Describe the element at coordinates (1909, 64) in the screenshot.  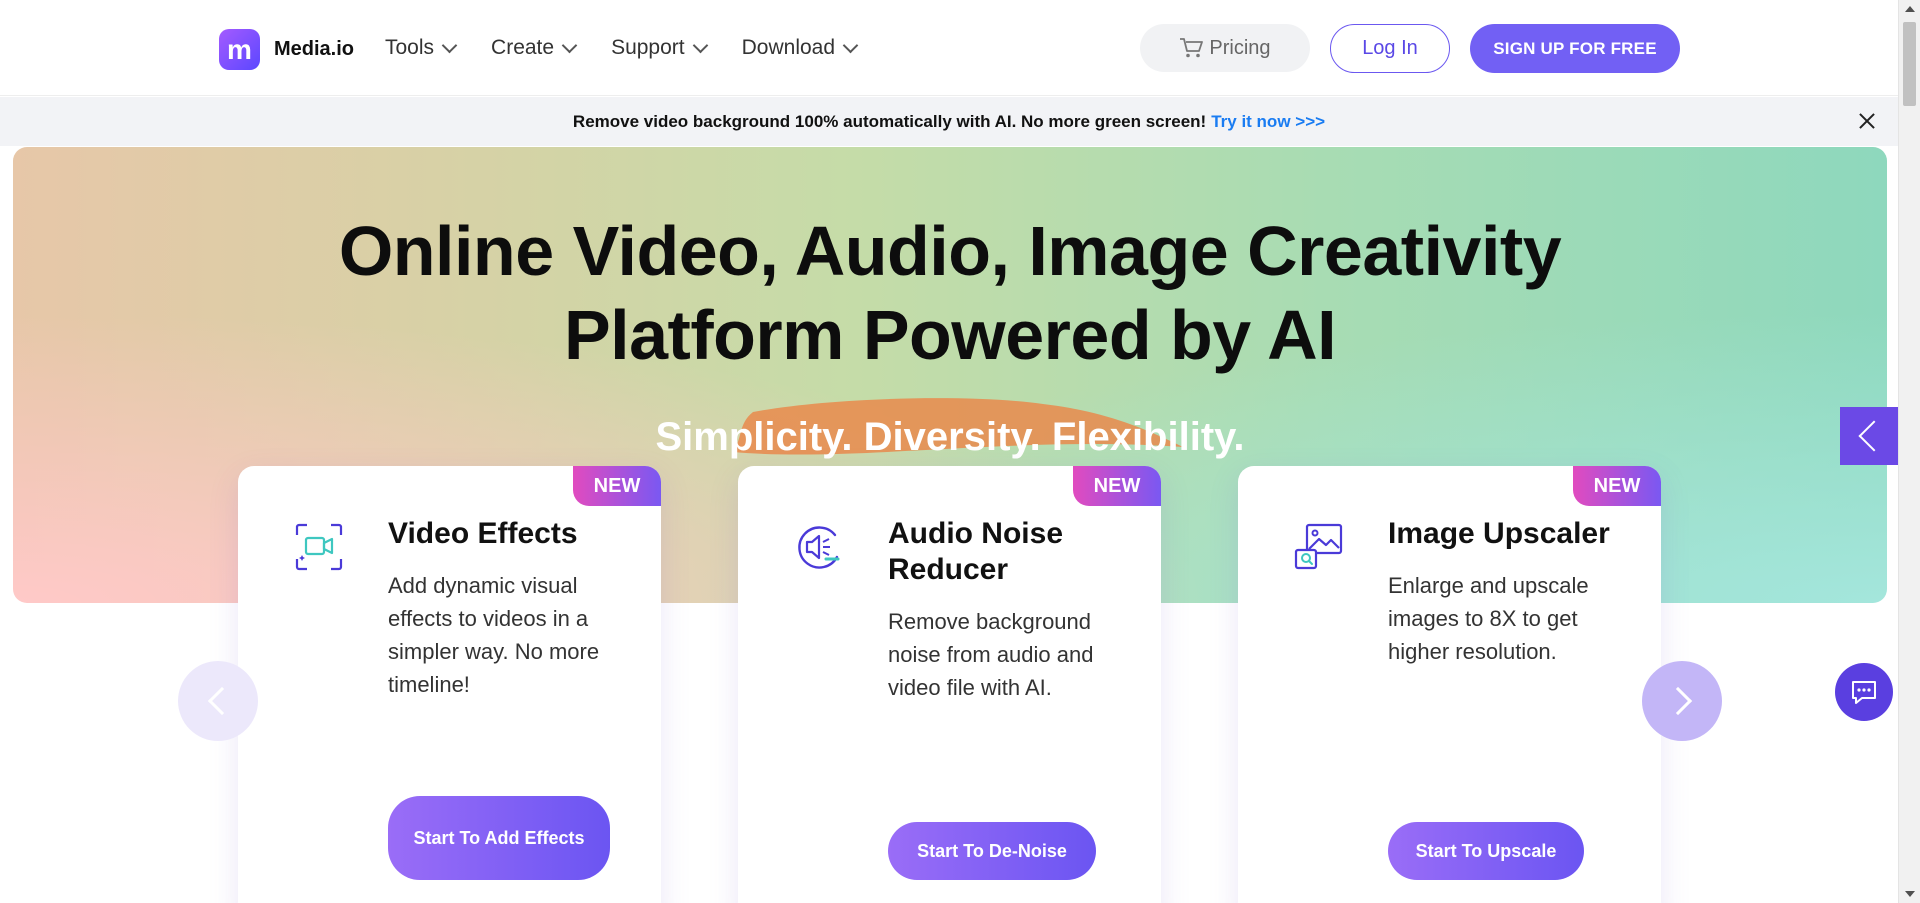
I see `scrollbar-thumb` at that location.